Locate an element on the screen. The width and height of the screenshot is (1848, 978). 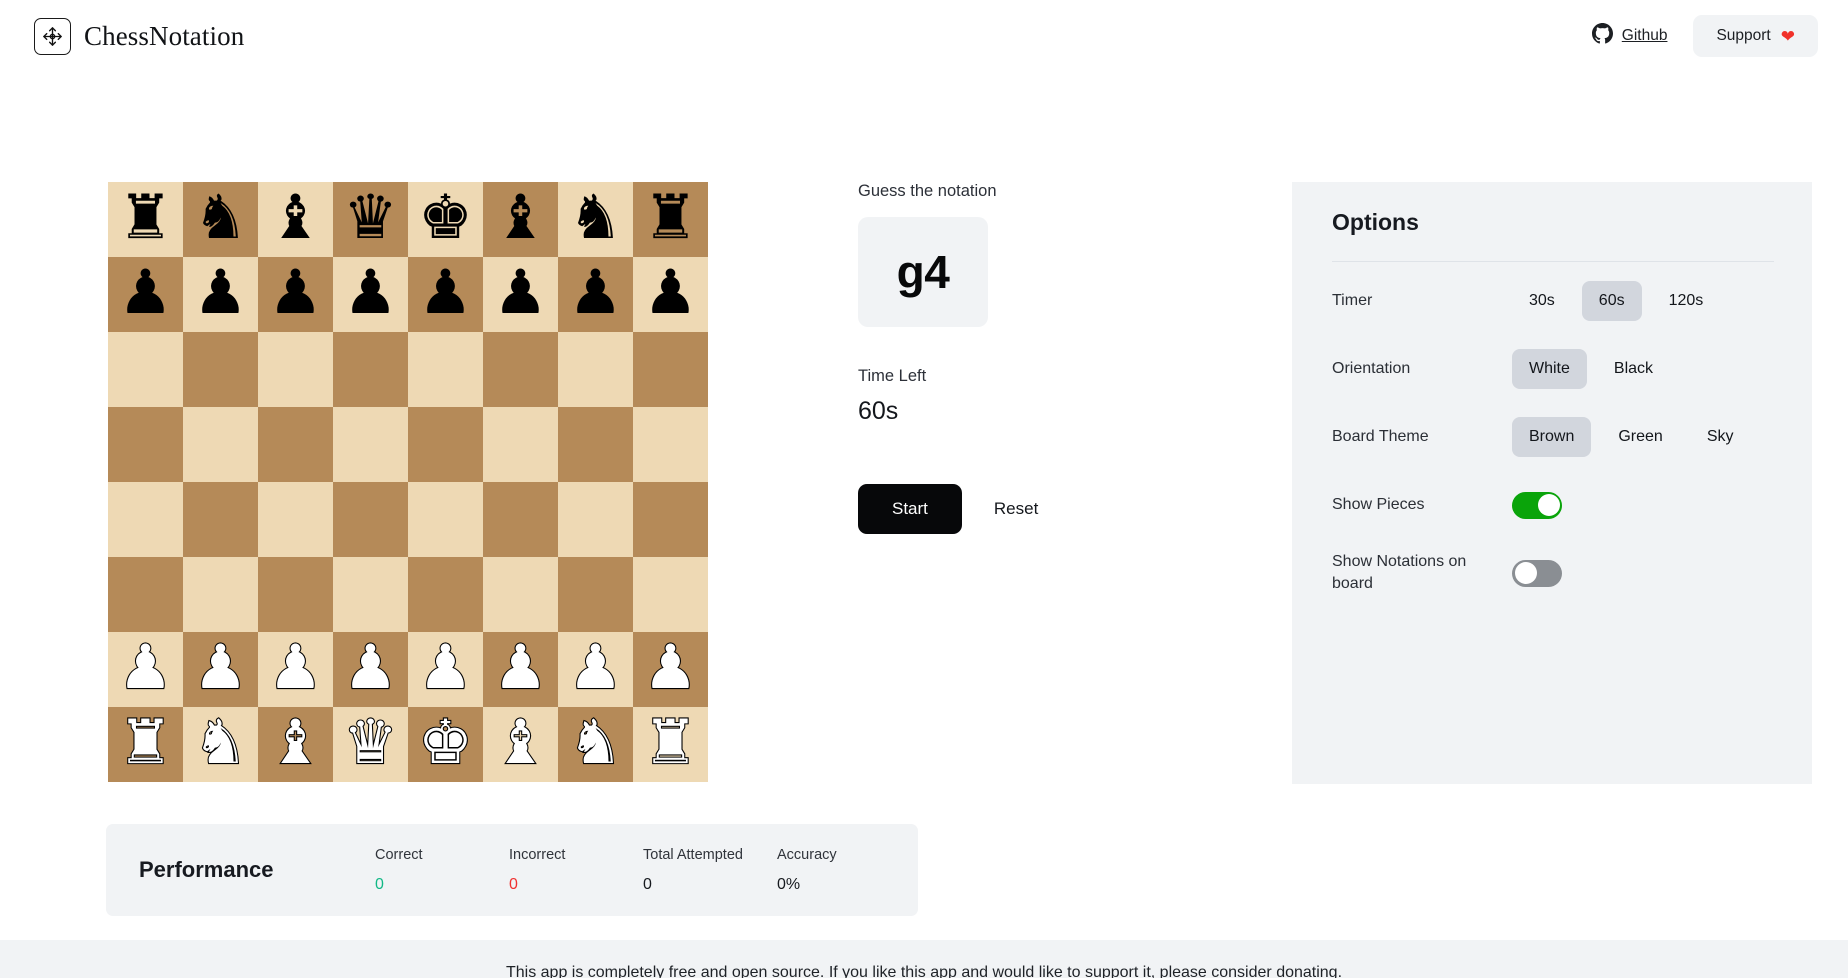
board-square-h3 is located at coordinates (670, 594).